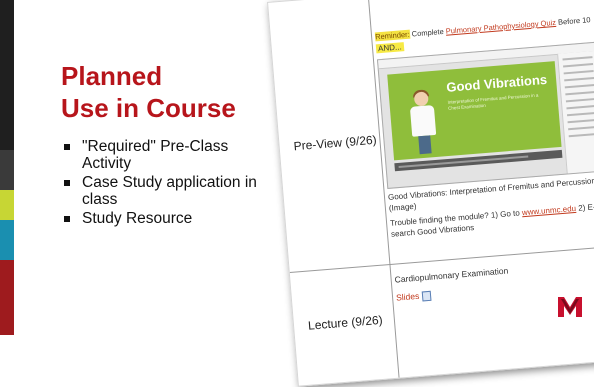 The image size is (594, 387). Describe the element at coordinates (335, 143) in the screenshot. I see `row-label-preview: Pre-View (9/26)` at that location.